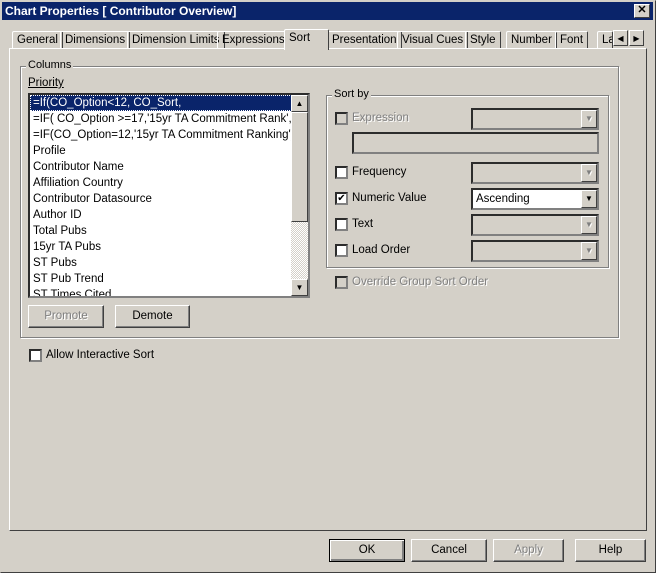 The width and height of the screenshot is (656, 573). I want to click on load-order-combo: ▼, so click(535, 251).